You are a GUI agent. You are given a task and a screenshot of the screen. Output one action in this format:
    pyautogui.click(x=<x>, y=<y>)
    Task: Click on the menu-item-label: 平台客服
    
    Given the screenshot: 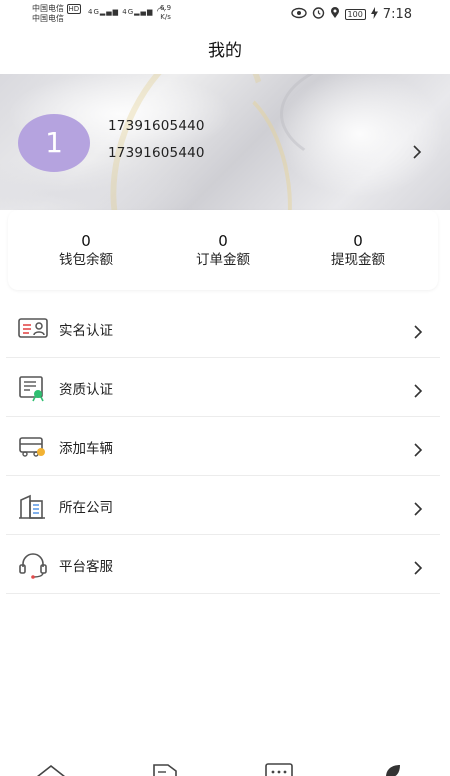 What is the action you would take?
    pyautogui.click(x=86, y=567)
    